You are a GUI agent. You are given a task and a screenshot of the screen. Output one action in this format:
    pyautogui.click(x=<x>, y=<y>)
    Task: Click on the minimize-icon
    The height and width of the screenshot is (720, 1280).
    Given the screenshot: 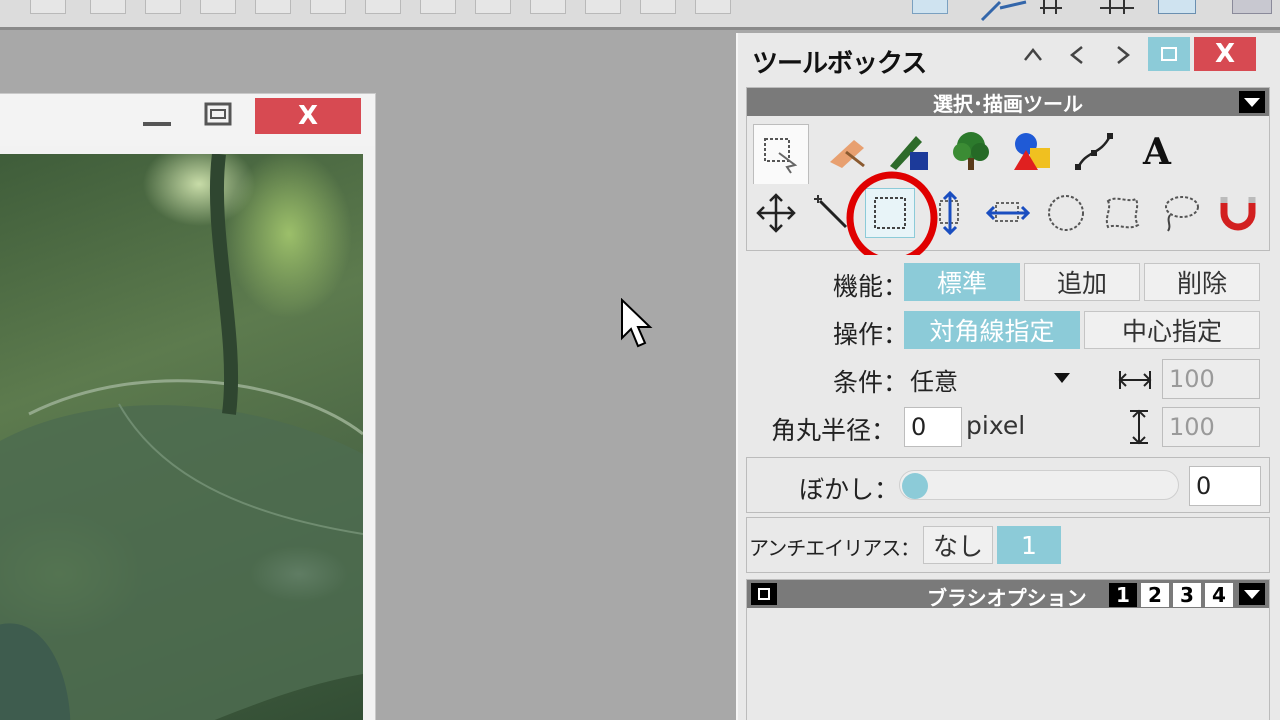 What is the action you would take?
    pyautogui.click(x=157, y=124)
    